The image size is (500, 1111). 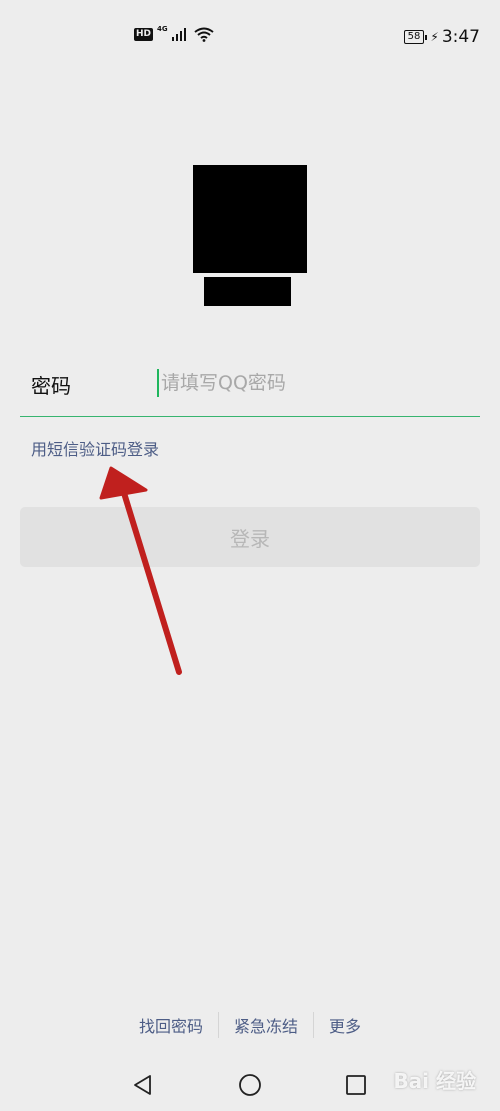 I want to click on avatar, so click(x=250, y=219).